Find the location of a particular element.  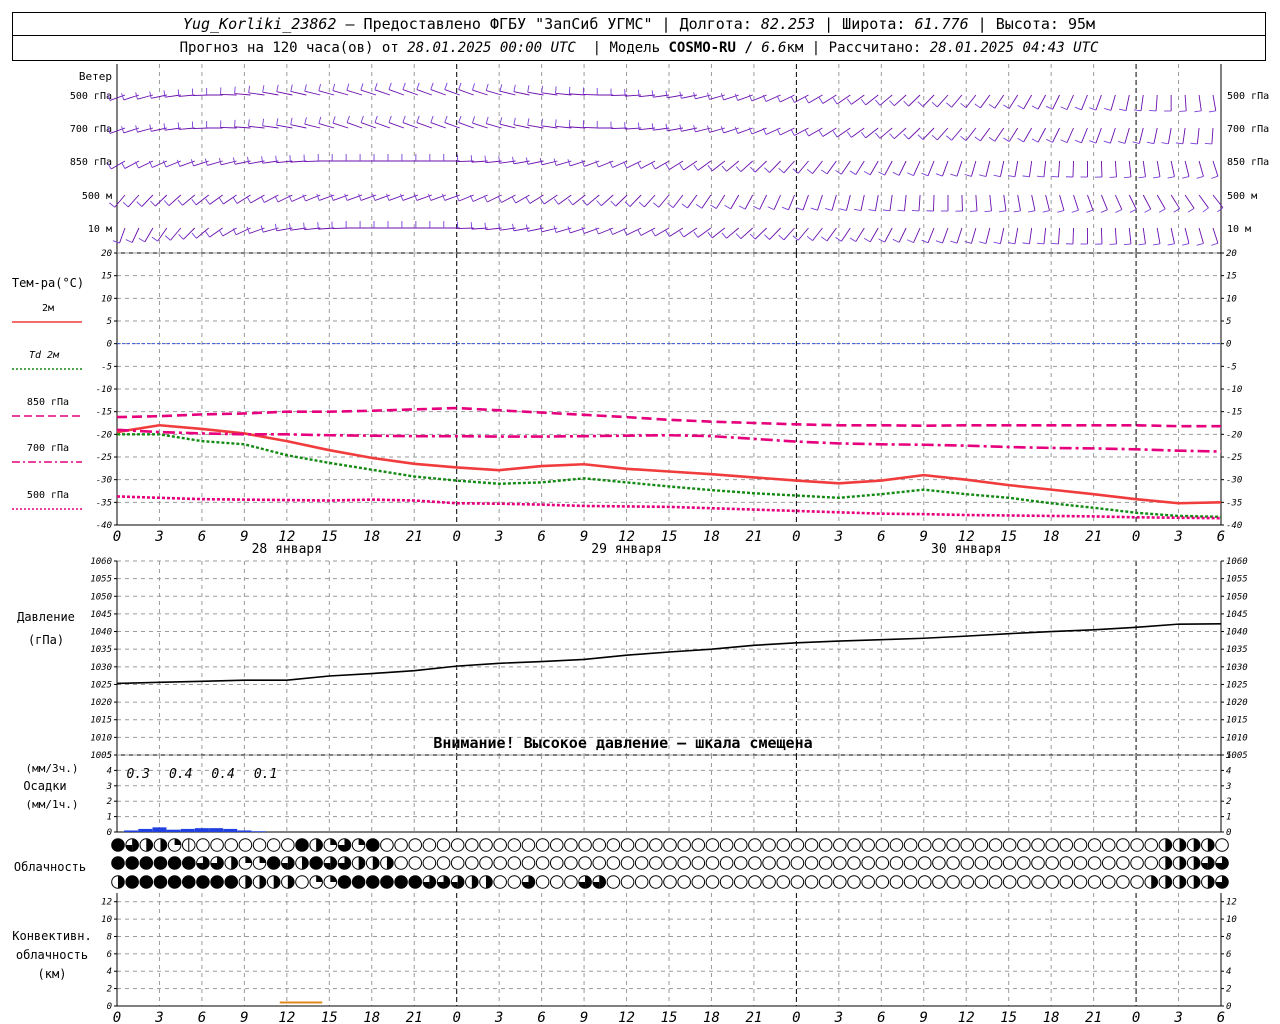

precip-tick-label-left: 3 is located at coordinates (109, 787).